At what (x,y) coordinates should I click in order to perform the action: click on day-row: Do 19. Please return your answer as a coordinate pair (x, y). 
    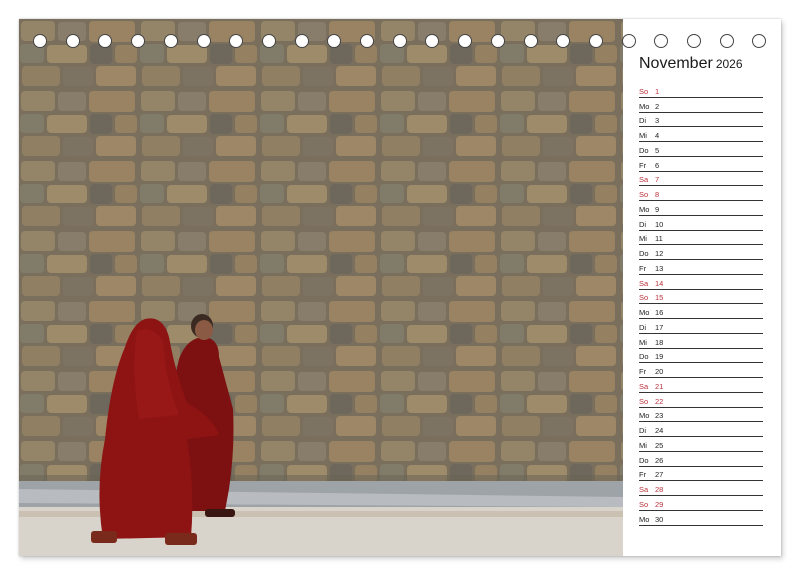
    Looking at the image, I should click on (701, 356).